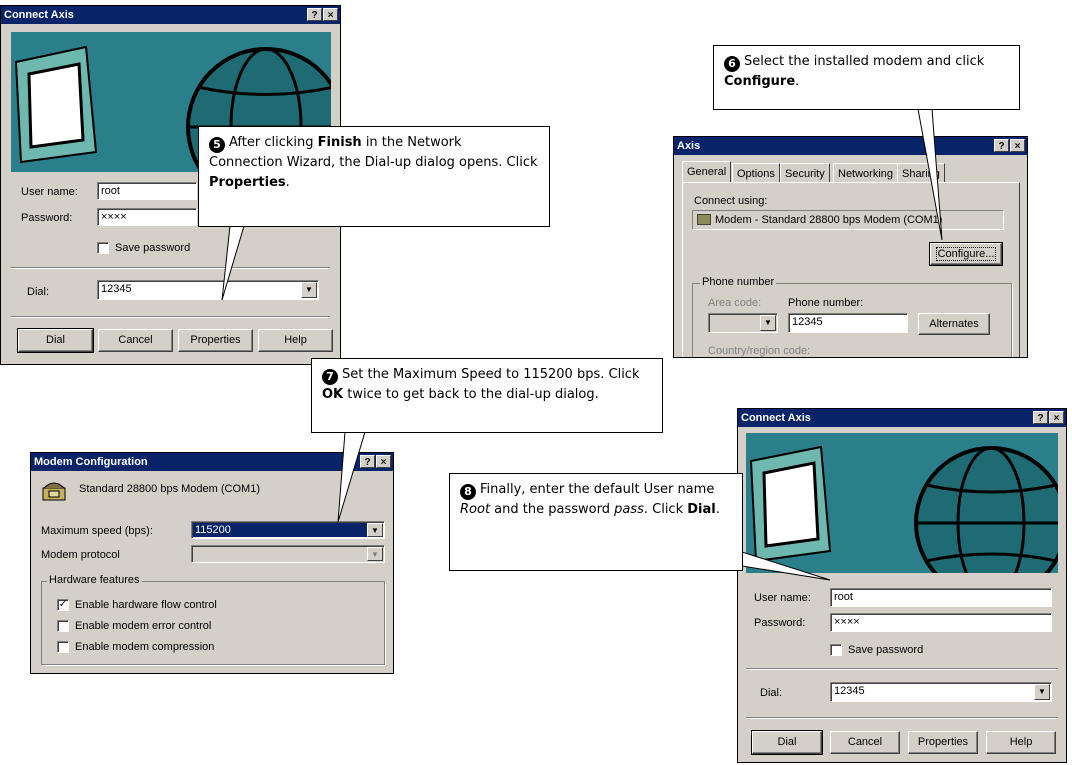 This screenshot has width=1072, height=765. I want to click on tab-networking: Networking, so click(866, 173).